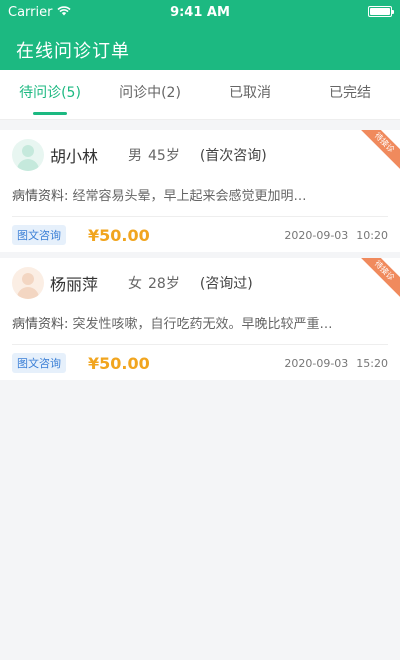 The width and height of the screenshot is (400, 660). Describe the element at coordinates (233, 156) in the screenshot. I see `visit-type: (首次咨询)` at that location.